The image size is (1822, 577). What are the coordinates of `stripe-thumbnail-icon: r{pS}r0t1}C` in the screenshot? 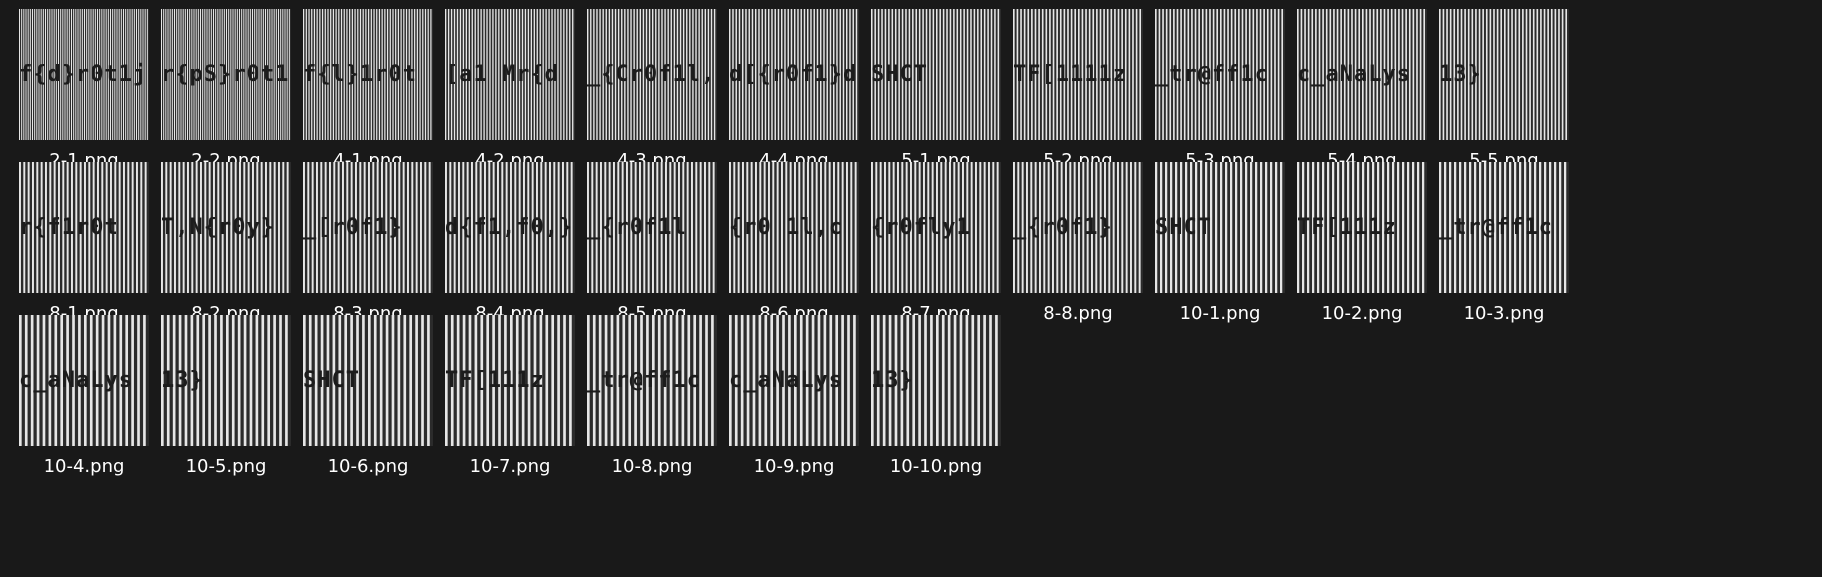 It's located at (226, 74).